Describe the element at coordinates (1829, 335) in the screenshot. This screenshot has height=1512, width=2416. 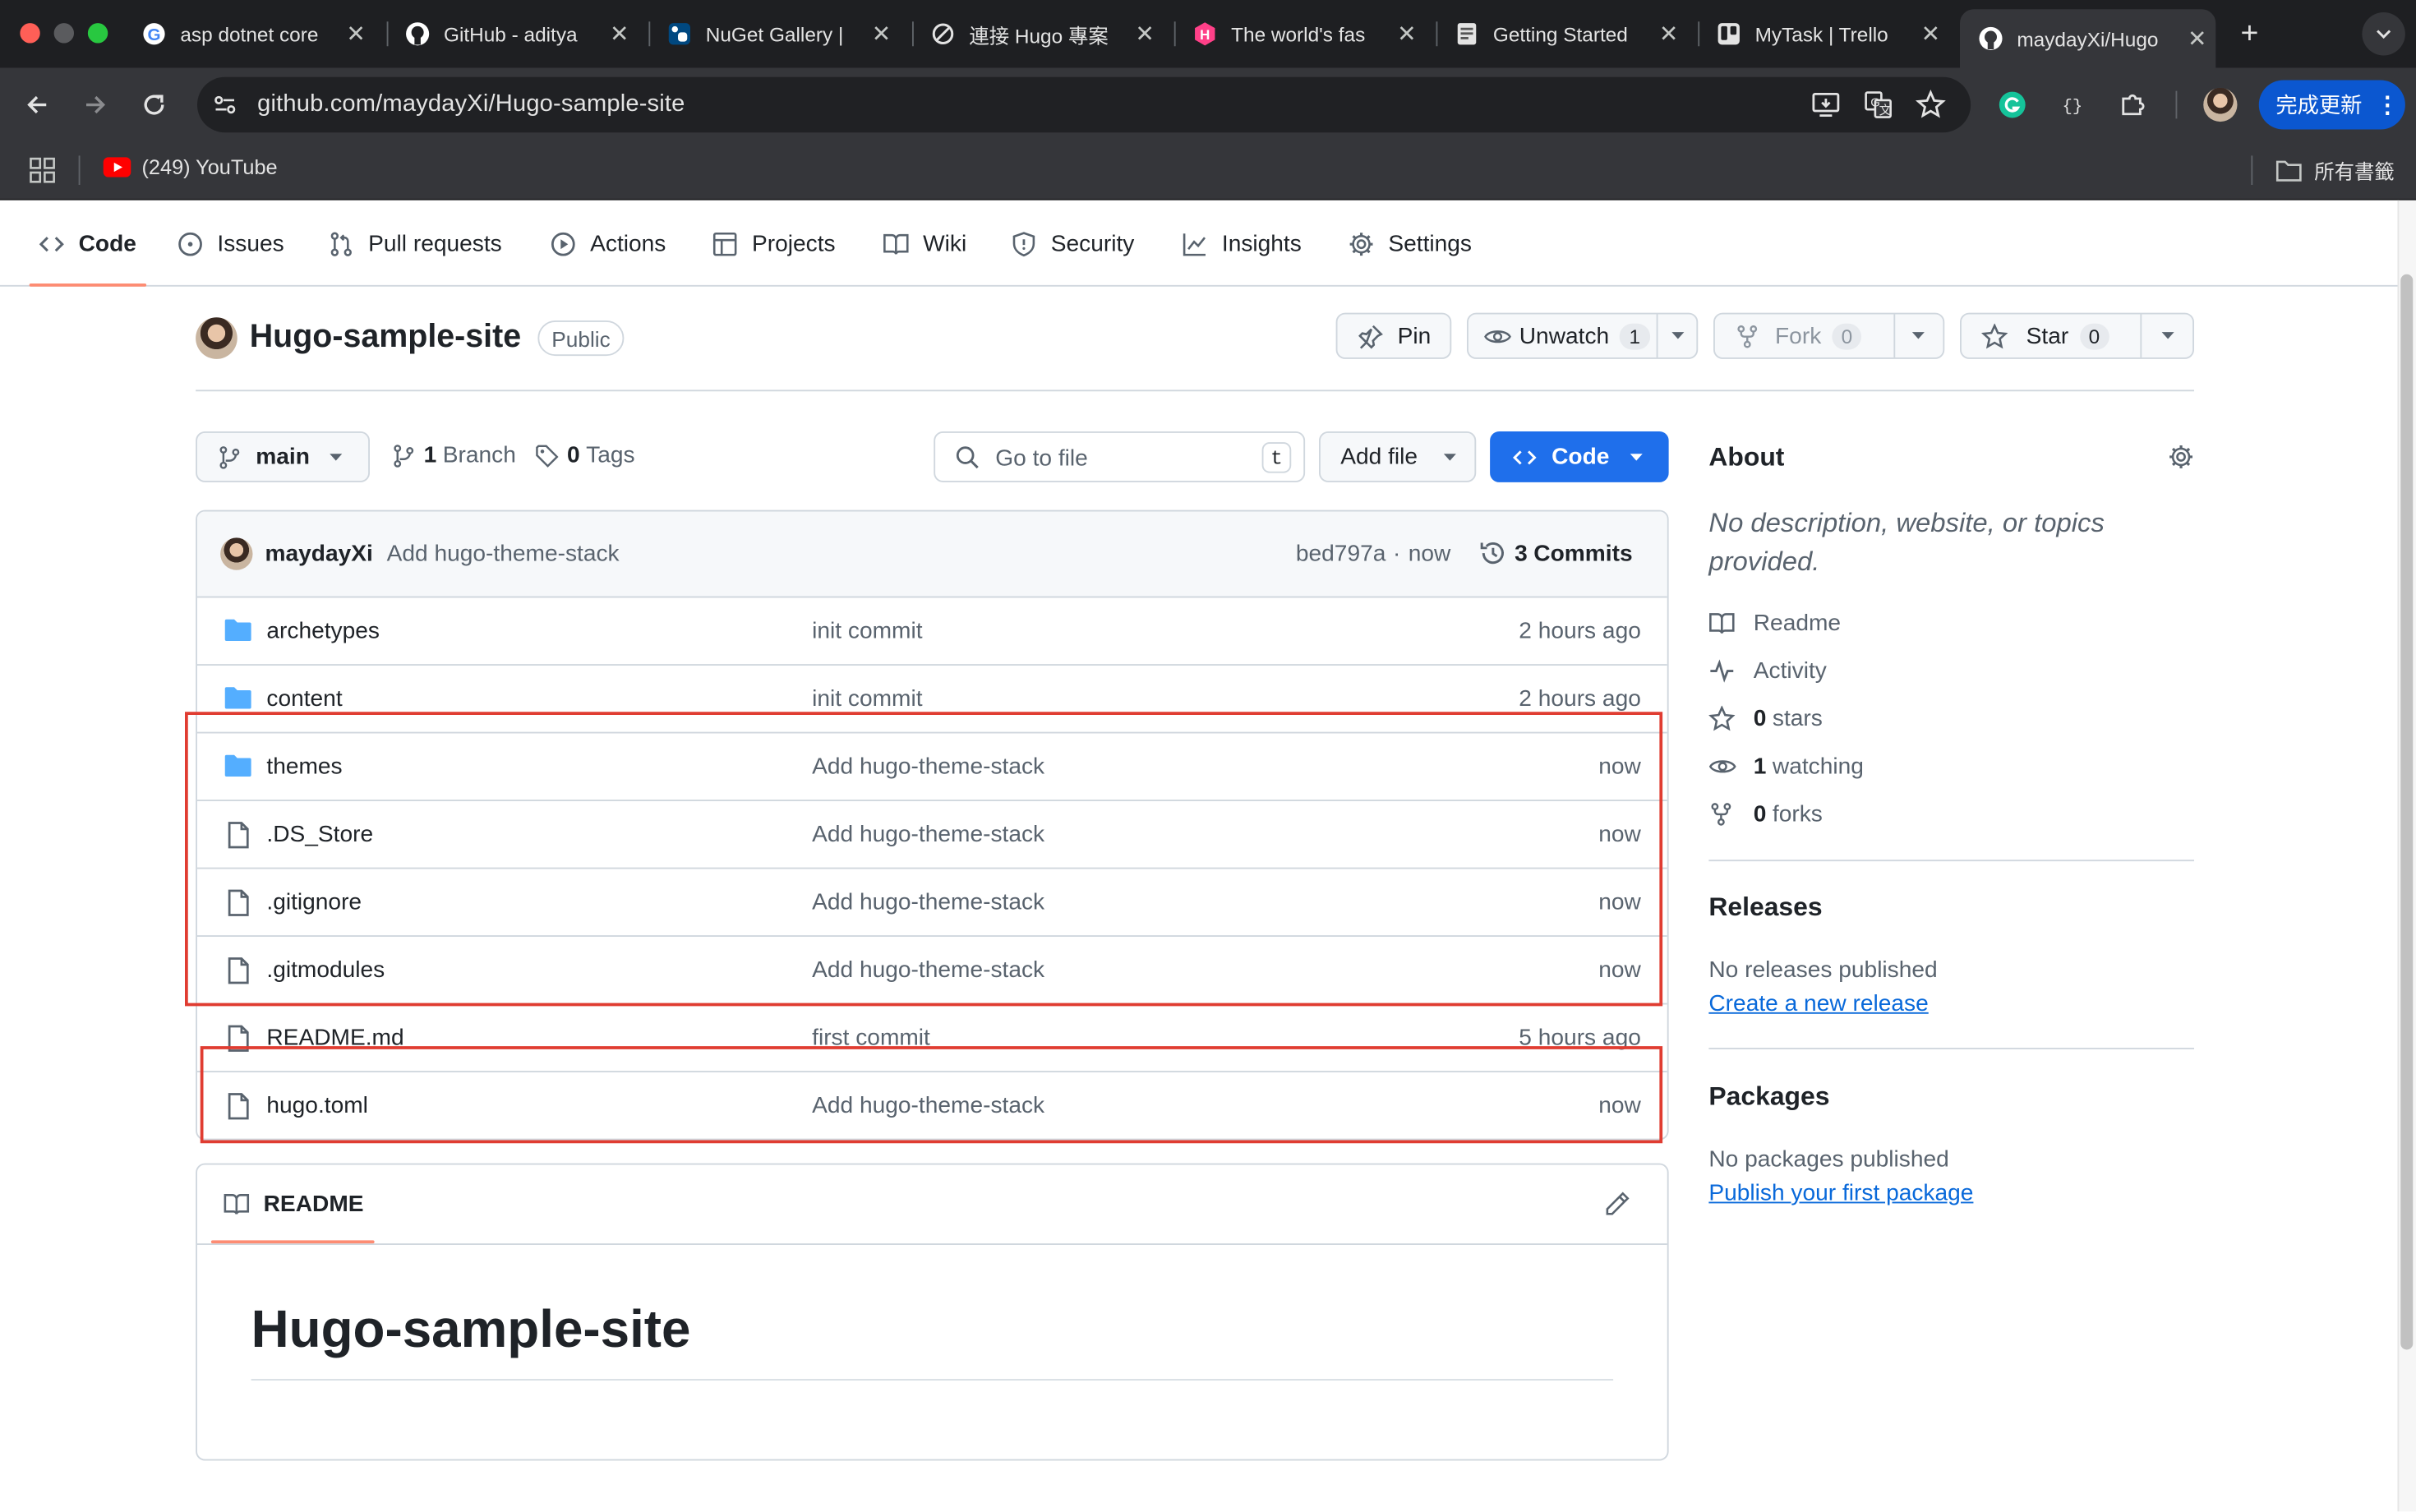
I see `fork-button: Fork 0` at that location.